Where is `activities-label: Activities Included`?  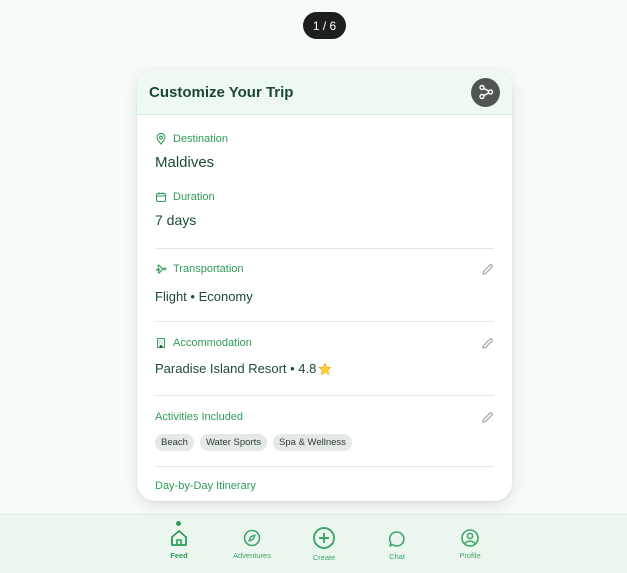
activities-label: Activities Included is located at coordinates (199, 417).